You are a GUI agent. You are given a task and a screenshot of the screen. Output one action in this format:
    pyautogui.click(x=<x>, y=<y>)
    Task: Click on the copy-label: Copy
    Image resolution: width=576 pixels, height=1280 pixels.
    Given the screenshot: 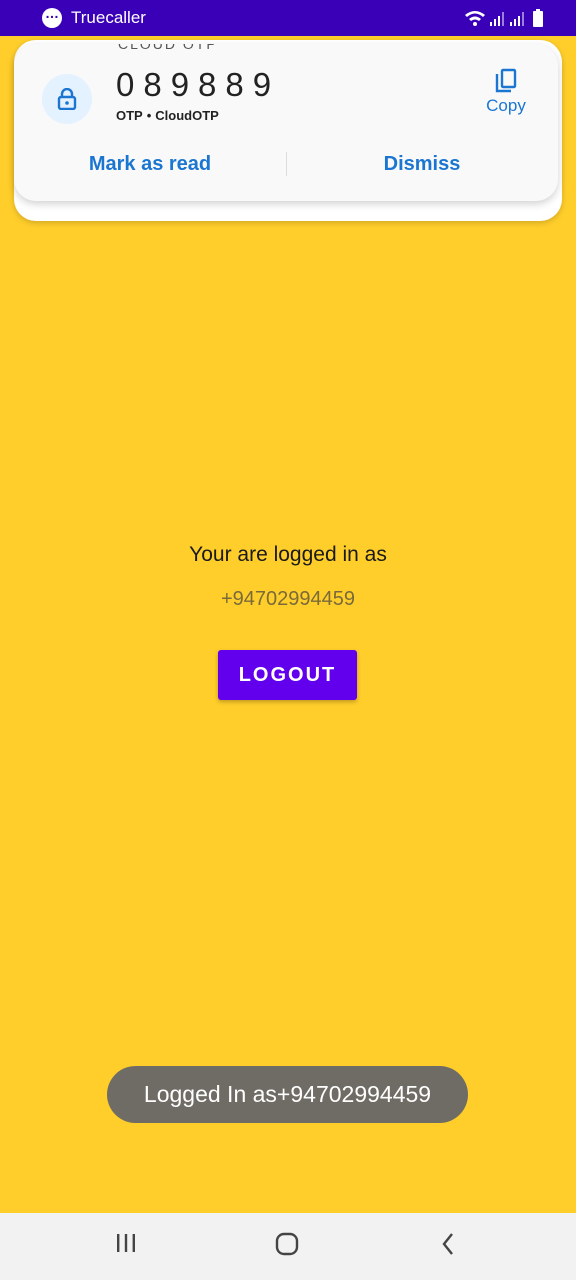 What is the action you would take?
    pyautogui.click(x=506, y=105)
    